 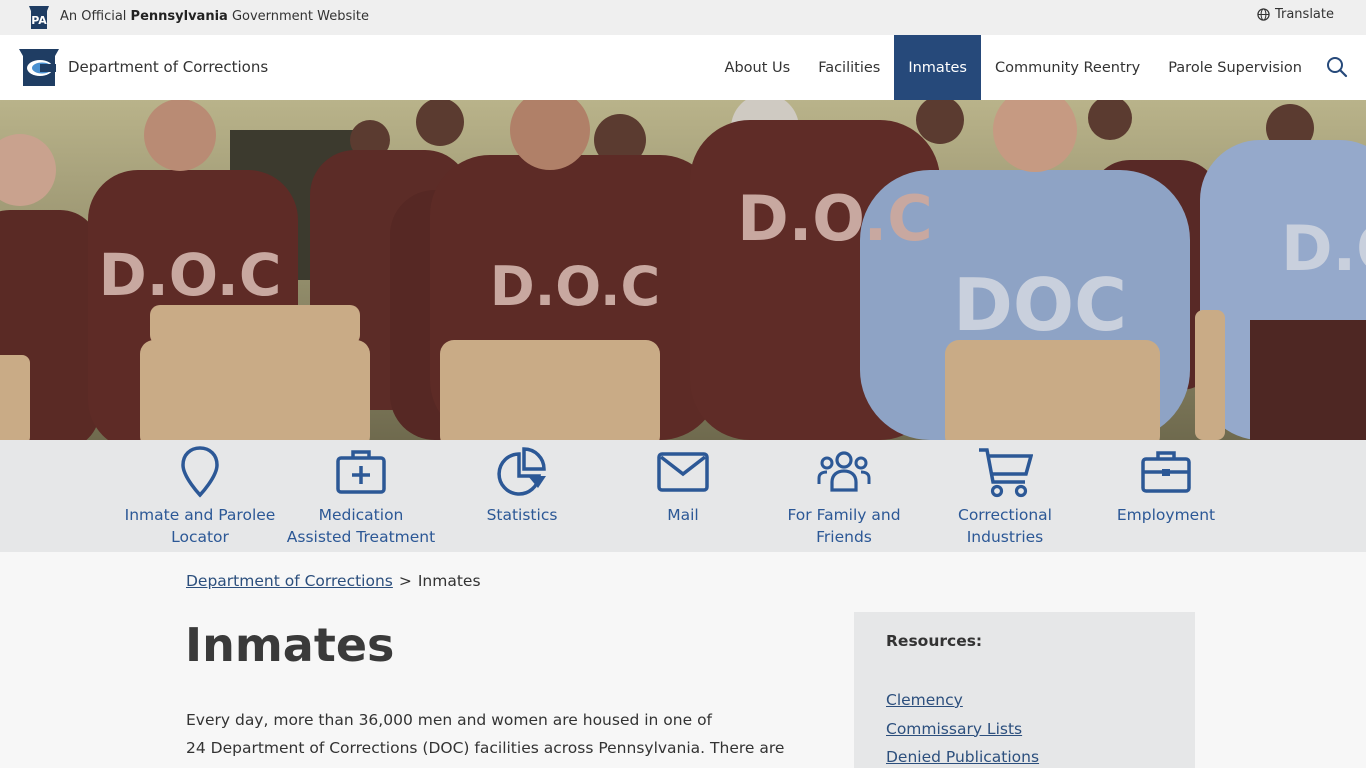 What do you see at coordinates (449, 581) in the screenshot?
I see `breadcrumb-current: Inmates` at bounding box center [449, 581].